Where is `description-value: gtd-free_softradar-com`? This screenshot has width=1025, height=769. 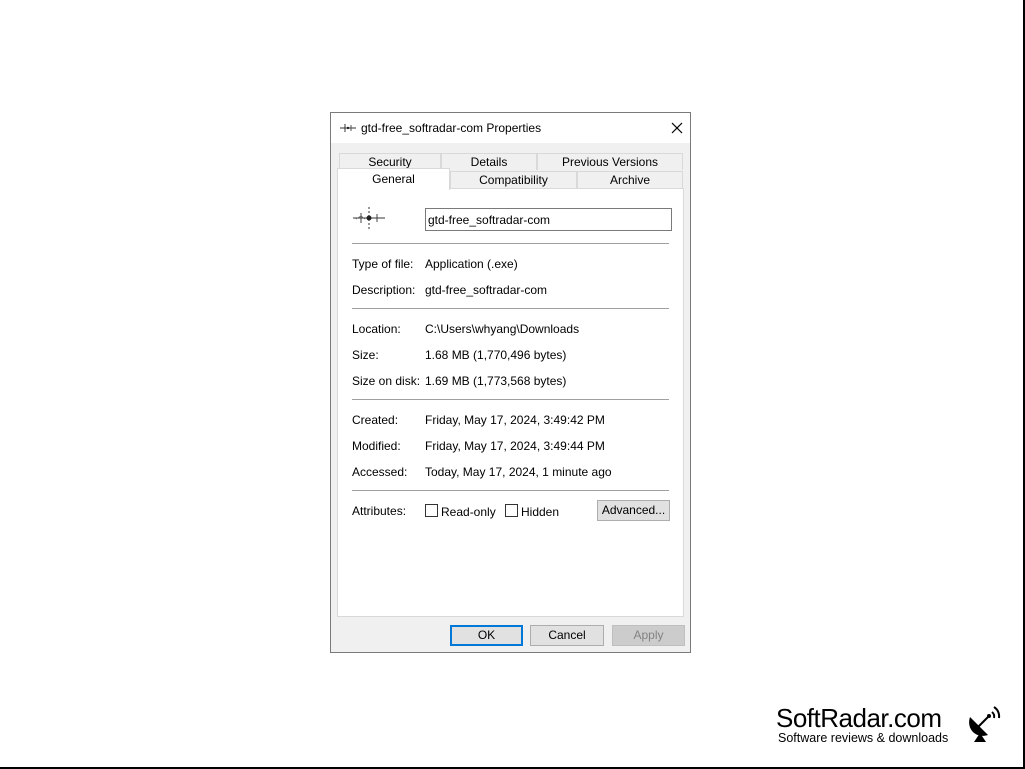
description-value: gtd-free_softradar-com is located at coordinates (486, 290).